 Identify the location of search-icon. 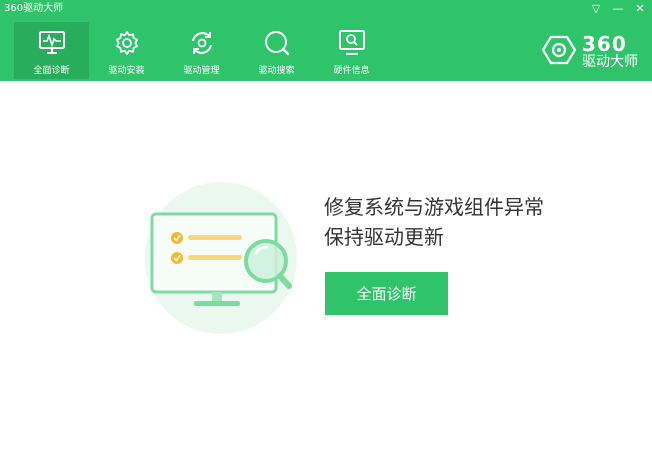
(277, 43).